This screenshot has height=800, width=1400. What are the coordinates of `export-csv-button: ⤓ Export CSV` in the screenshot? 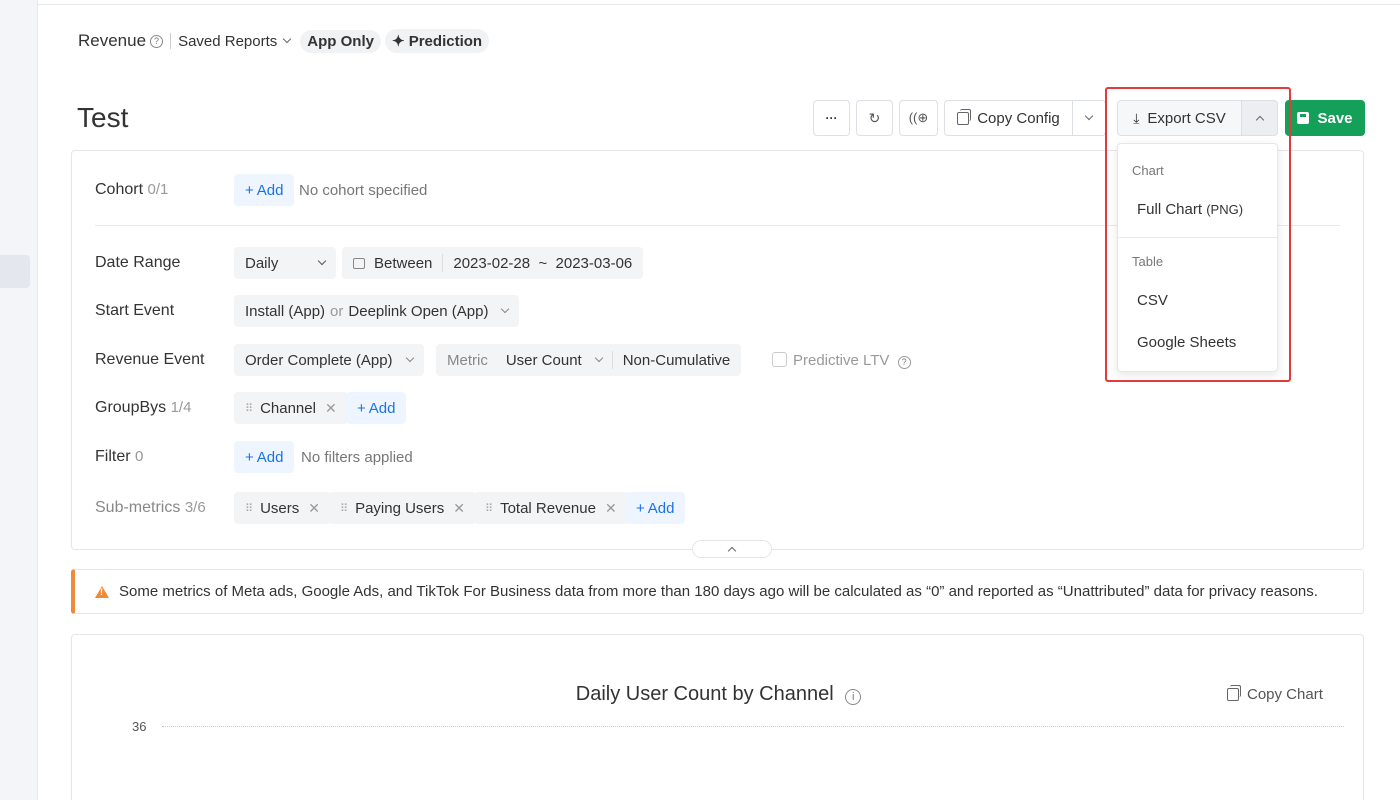 It's located at (1179, 118).